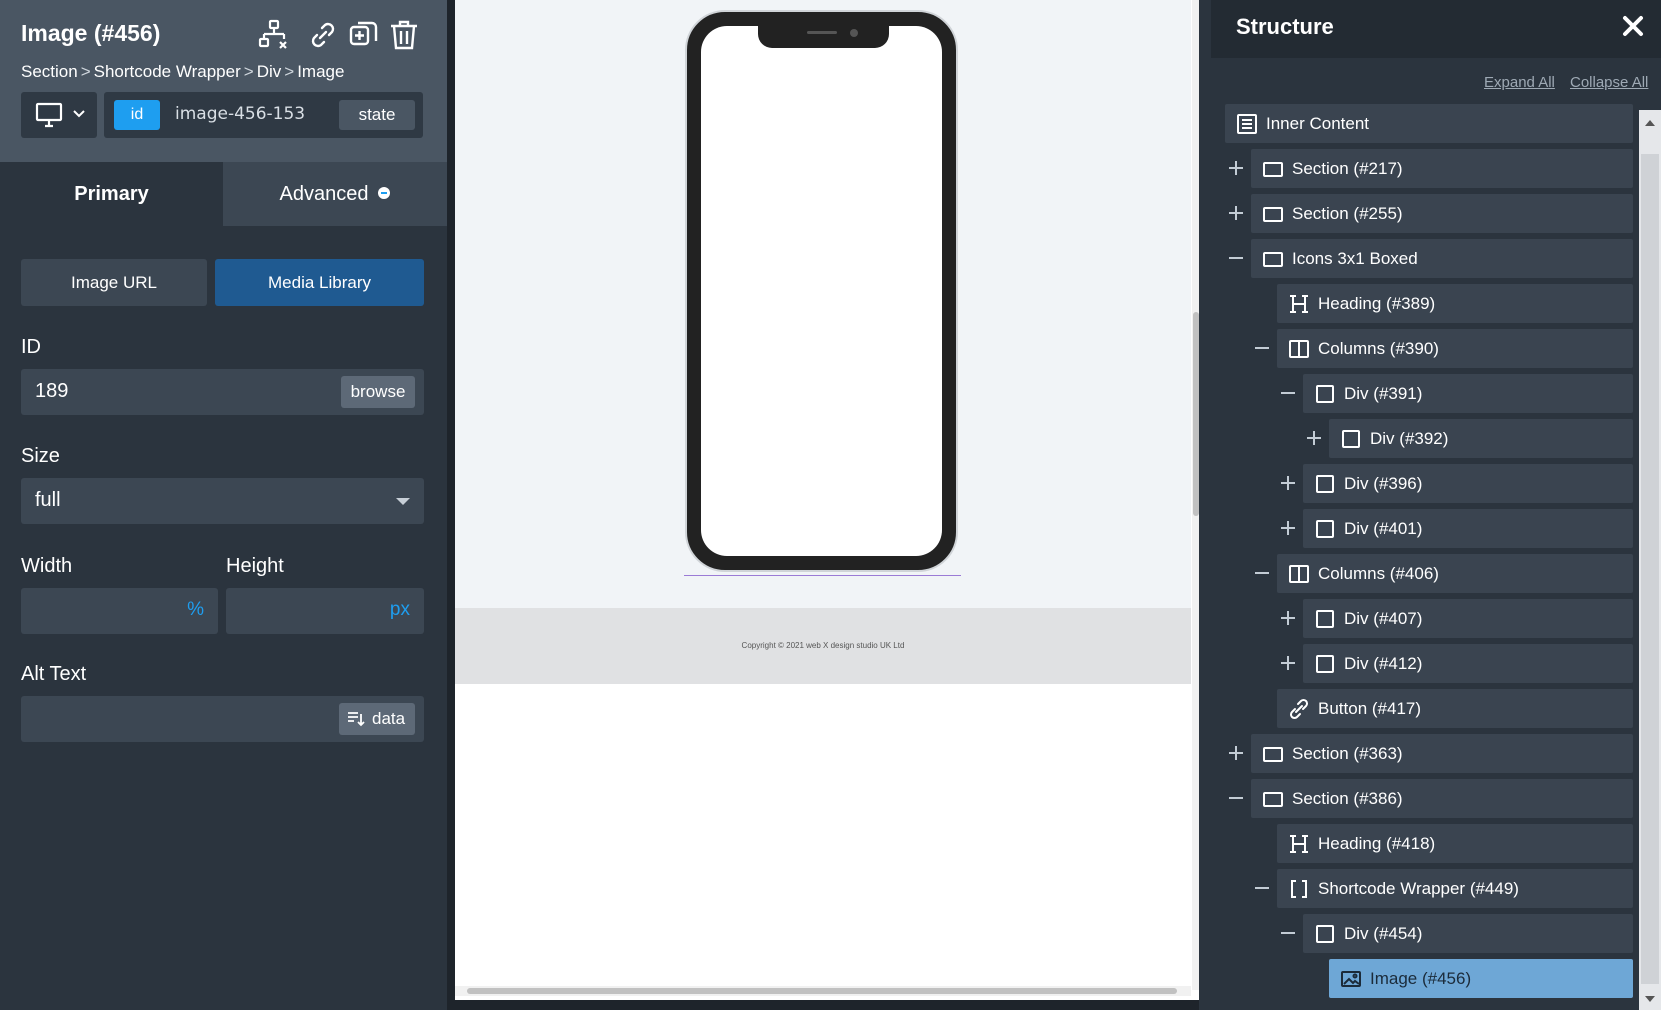 The width and height of the screenshot is (1661, 1010). I want to click on tree-row: Div (#396), so click(1468, 483).